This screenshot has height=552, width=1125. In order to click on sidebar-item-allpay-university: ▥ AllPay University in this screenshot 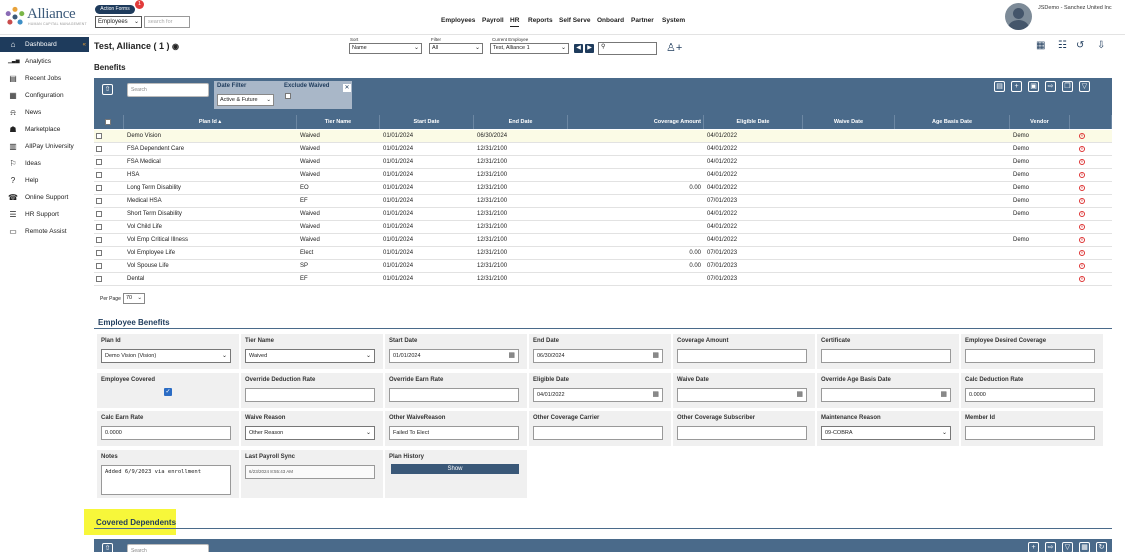, I will do `click(44, 146)`.